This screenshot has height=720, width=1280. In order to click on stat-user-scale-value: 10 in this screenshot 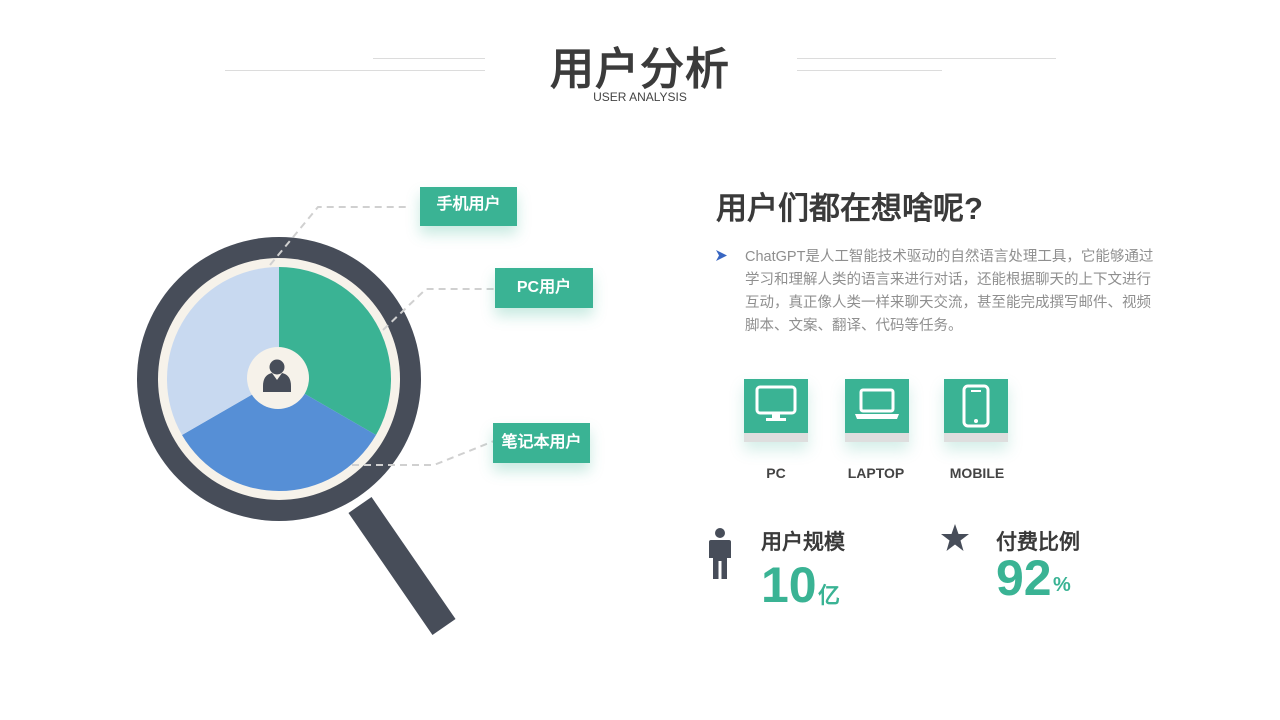, I will do `click(789, 585)`.